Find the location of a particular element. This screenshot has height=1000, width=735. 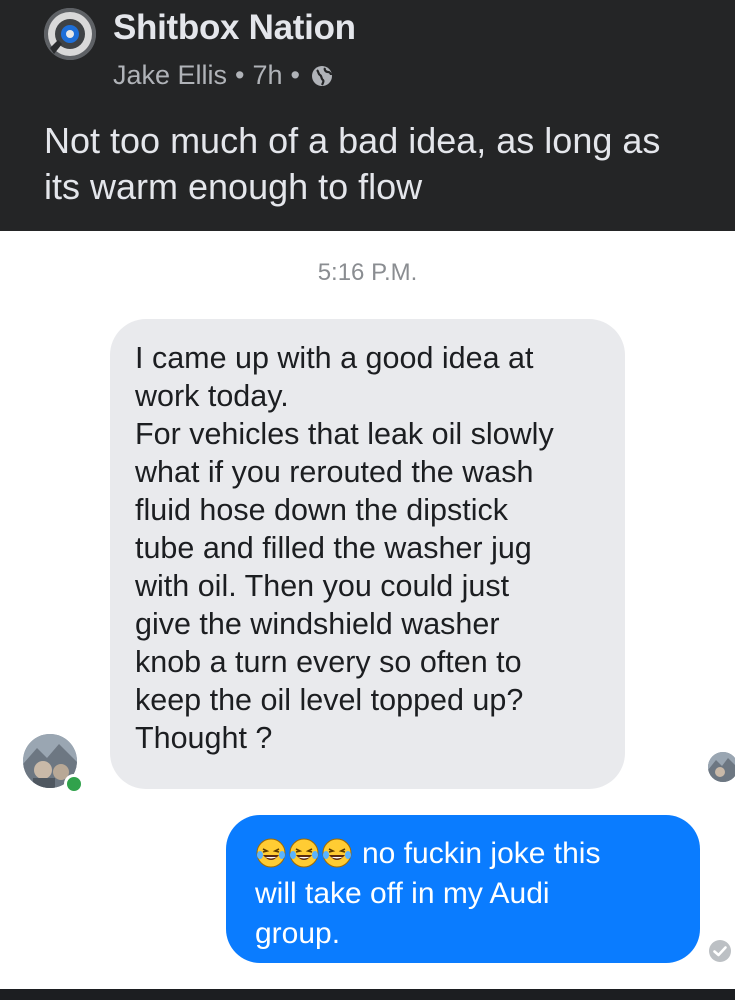

message-line: fluid hose down the dipstick is located at coordinates (321, 510).